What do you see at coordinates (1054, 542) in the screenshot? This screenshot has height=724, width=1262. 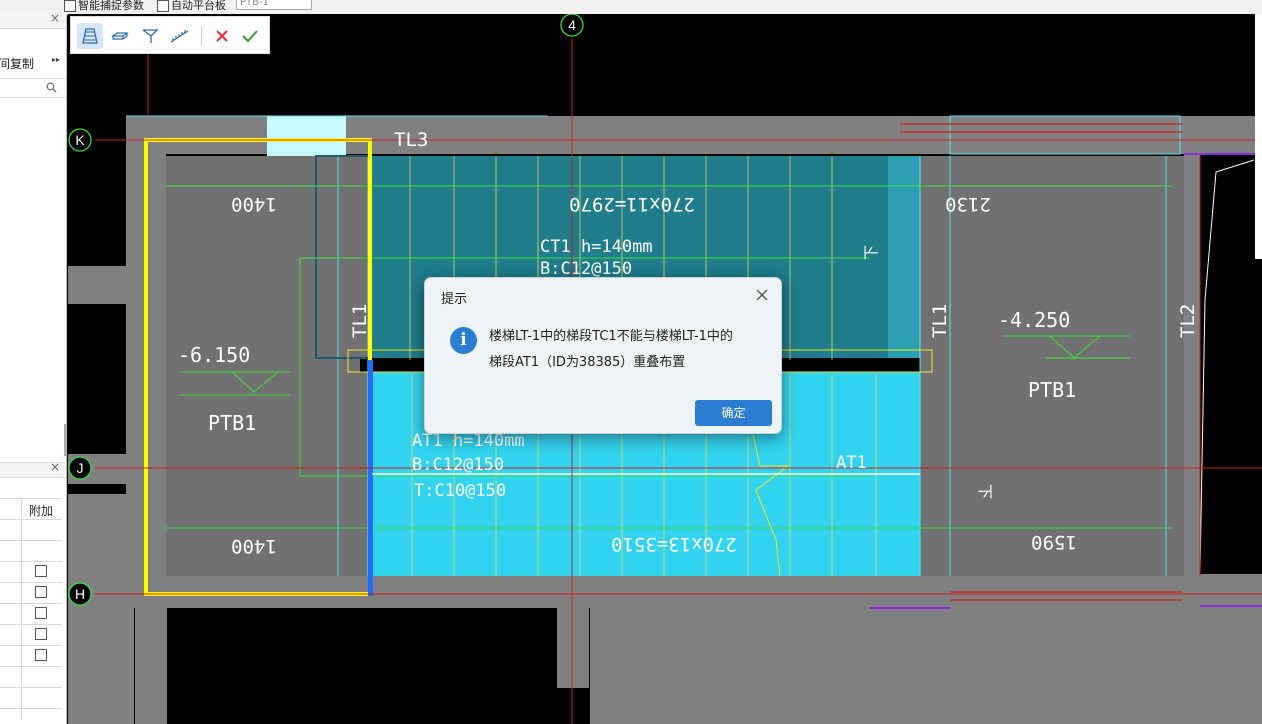 I see `dim-1590: 1590` at bounding box center [1054, 542].